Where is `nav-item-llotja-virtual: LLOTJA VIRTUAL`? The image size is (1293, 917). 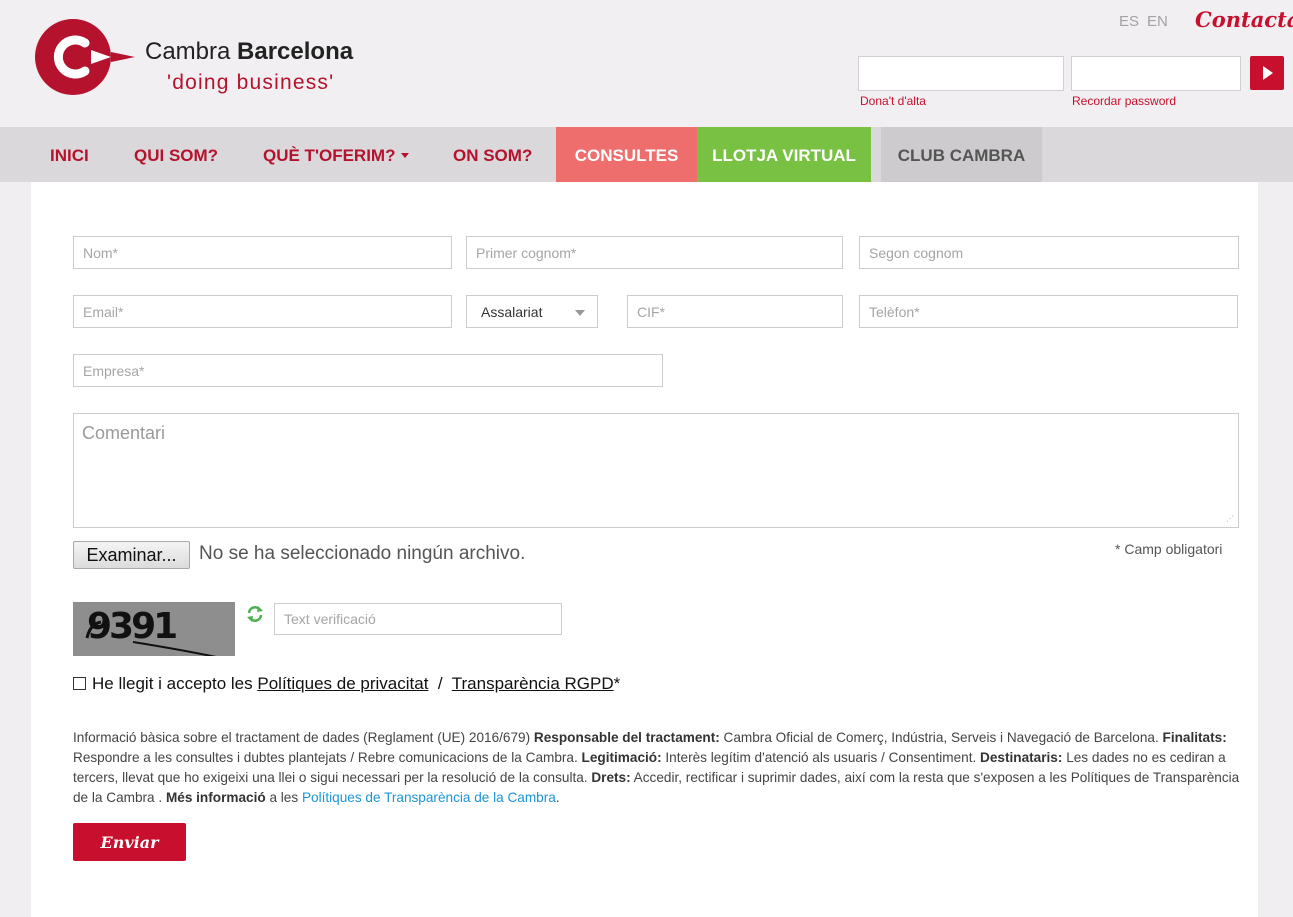
nav-item-llotja-virtual: LLOTJA VIRTUAL is located at coordinates (784, 154).